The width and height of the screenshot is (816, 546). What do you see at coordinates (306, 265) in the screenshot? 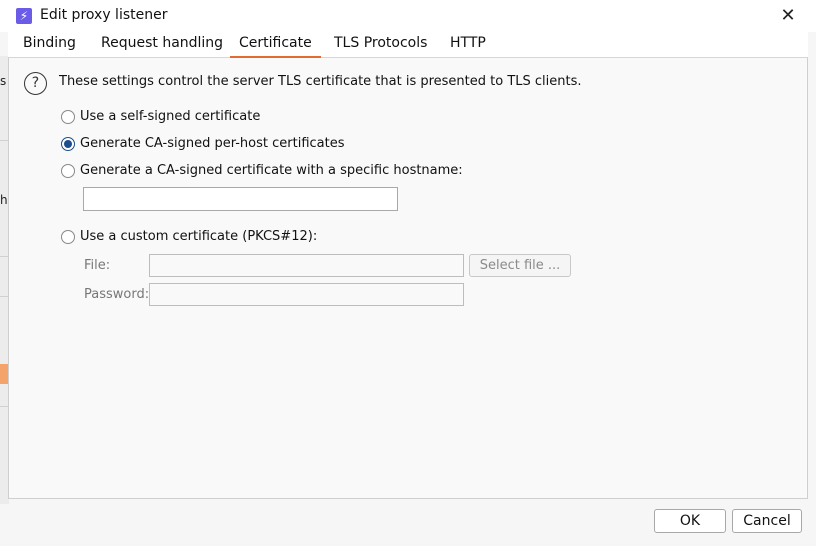
I see `file-input` at bounding box center [306, 265].